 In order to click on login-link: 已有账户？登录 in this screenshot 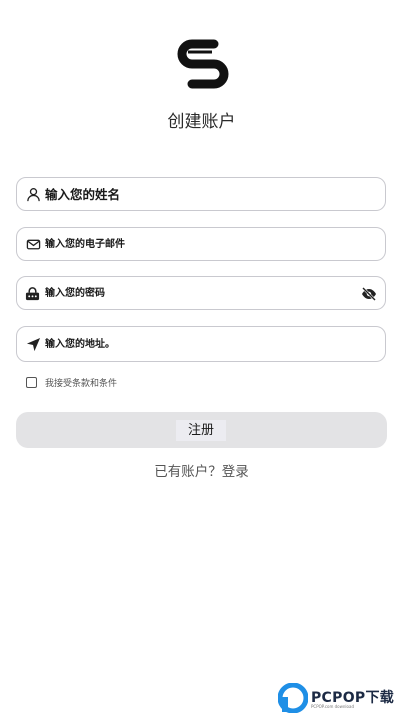, I will do `click(201, 470)`.